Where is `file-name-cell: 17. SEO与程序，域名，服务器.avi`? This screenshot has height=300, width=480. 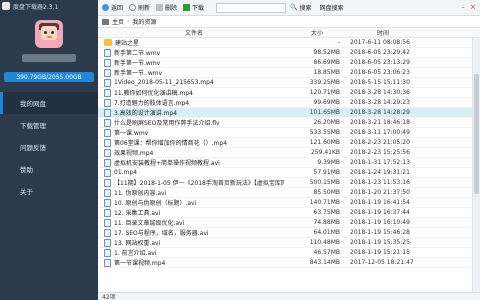 file-name-cell: 17. SEO与程序，域名，服务器.avi is located at coordinates (194, 232).